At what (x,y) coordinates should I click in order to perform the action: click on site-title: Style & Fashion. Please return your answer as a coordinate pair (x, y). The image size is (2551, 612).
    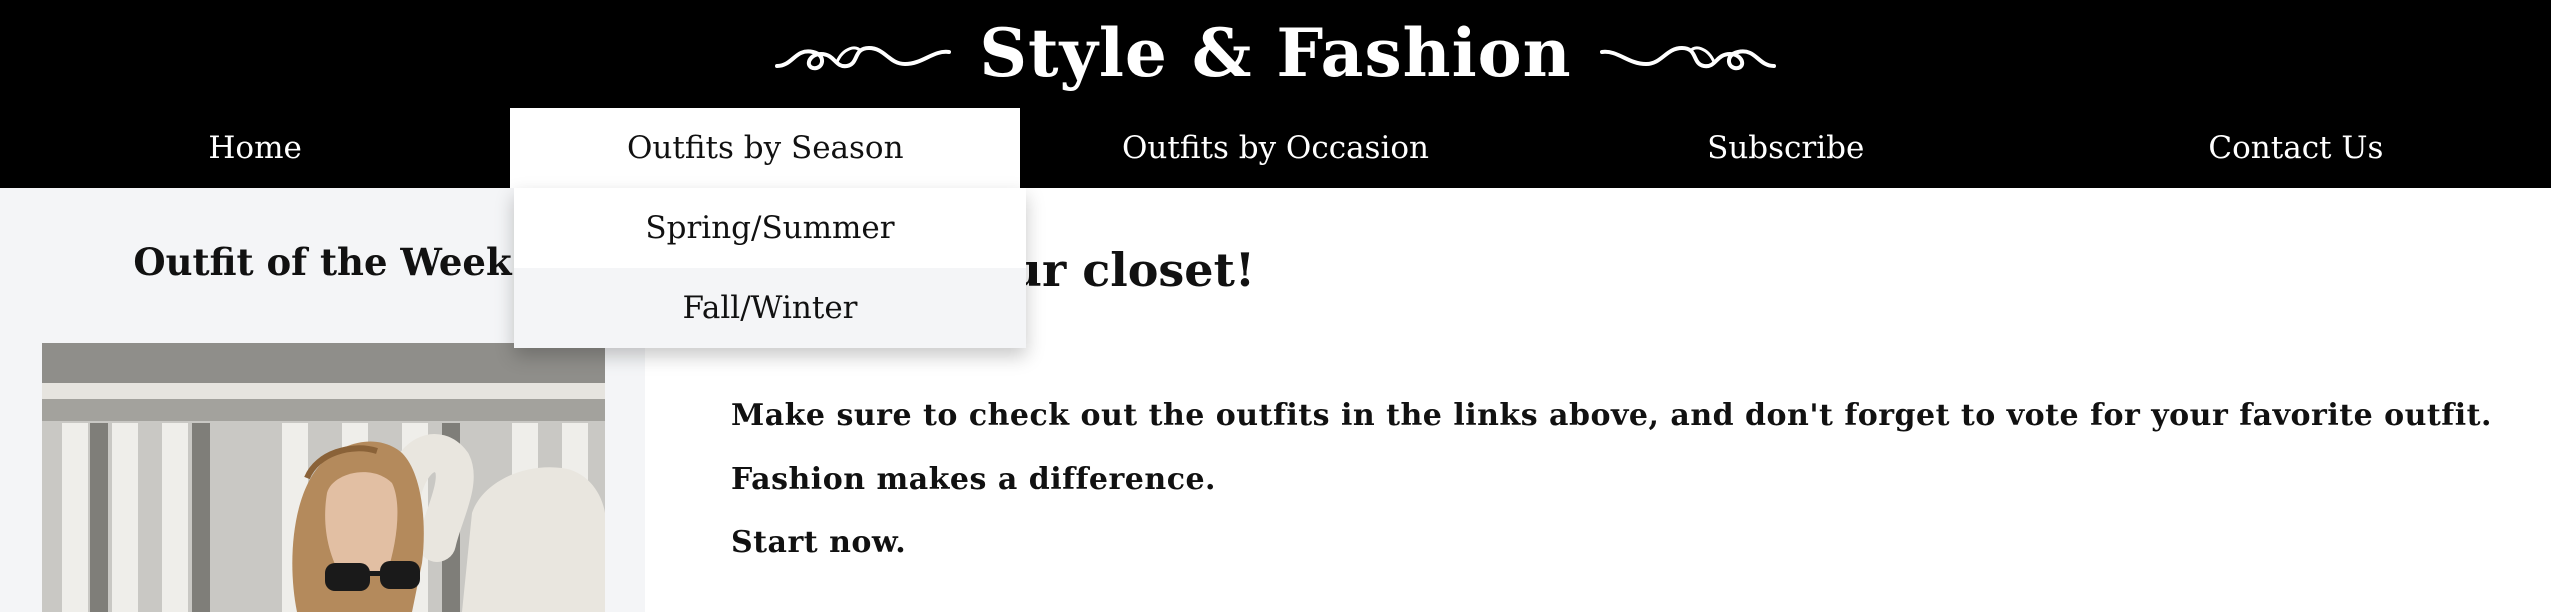
    Looking at the image, I should click on (1275, 53).